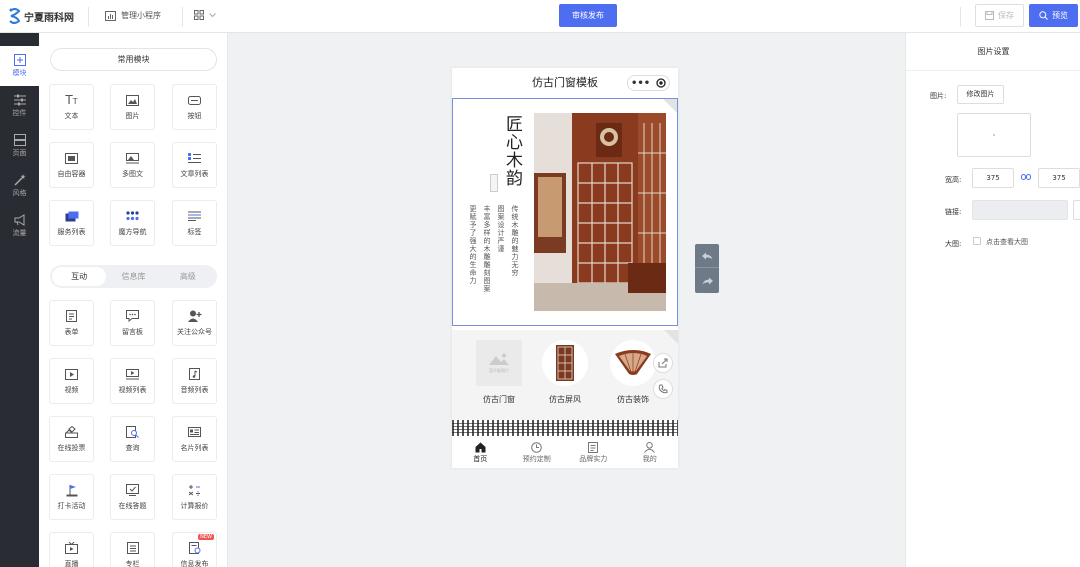  What do you see at coordinates (494, 183) in the screenshot?
I see `seal-mark` at bounding box center [494, 183].